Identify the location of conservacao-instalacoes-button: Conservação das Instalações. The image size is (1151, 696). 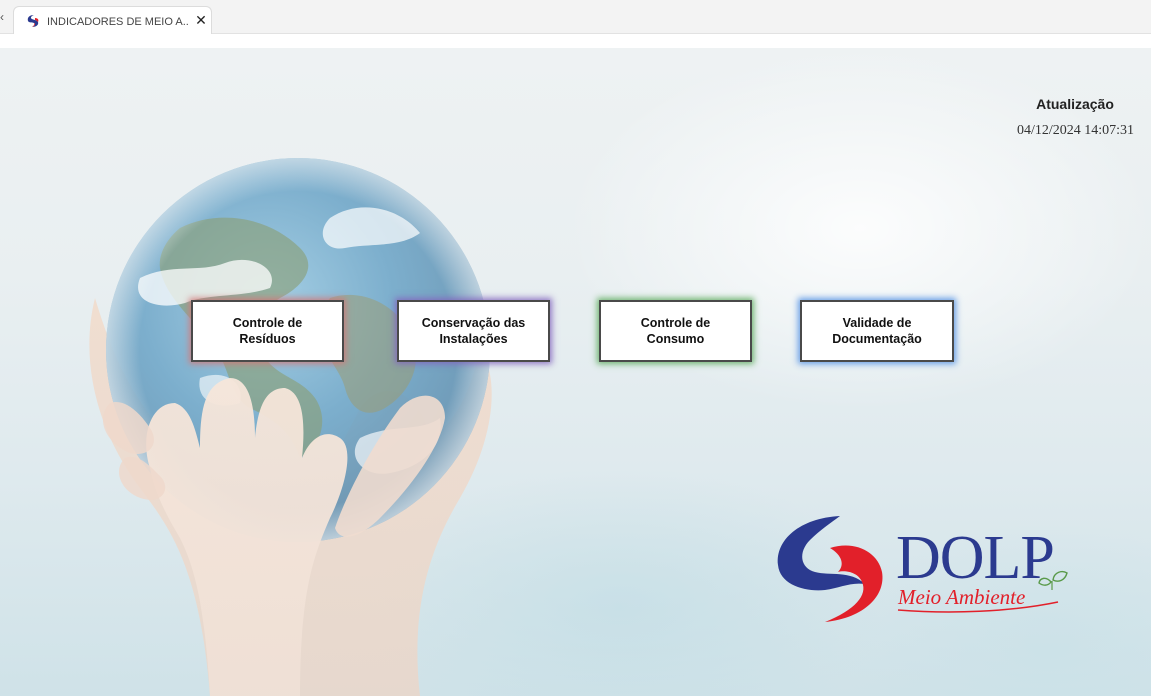
(473, 331).